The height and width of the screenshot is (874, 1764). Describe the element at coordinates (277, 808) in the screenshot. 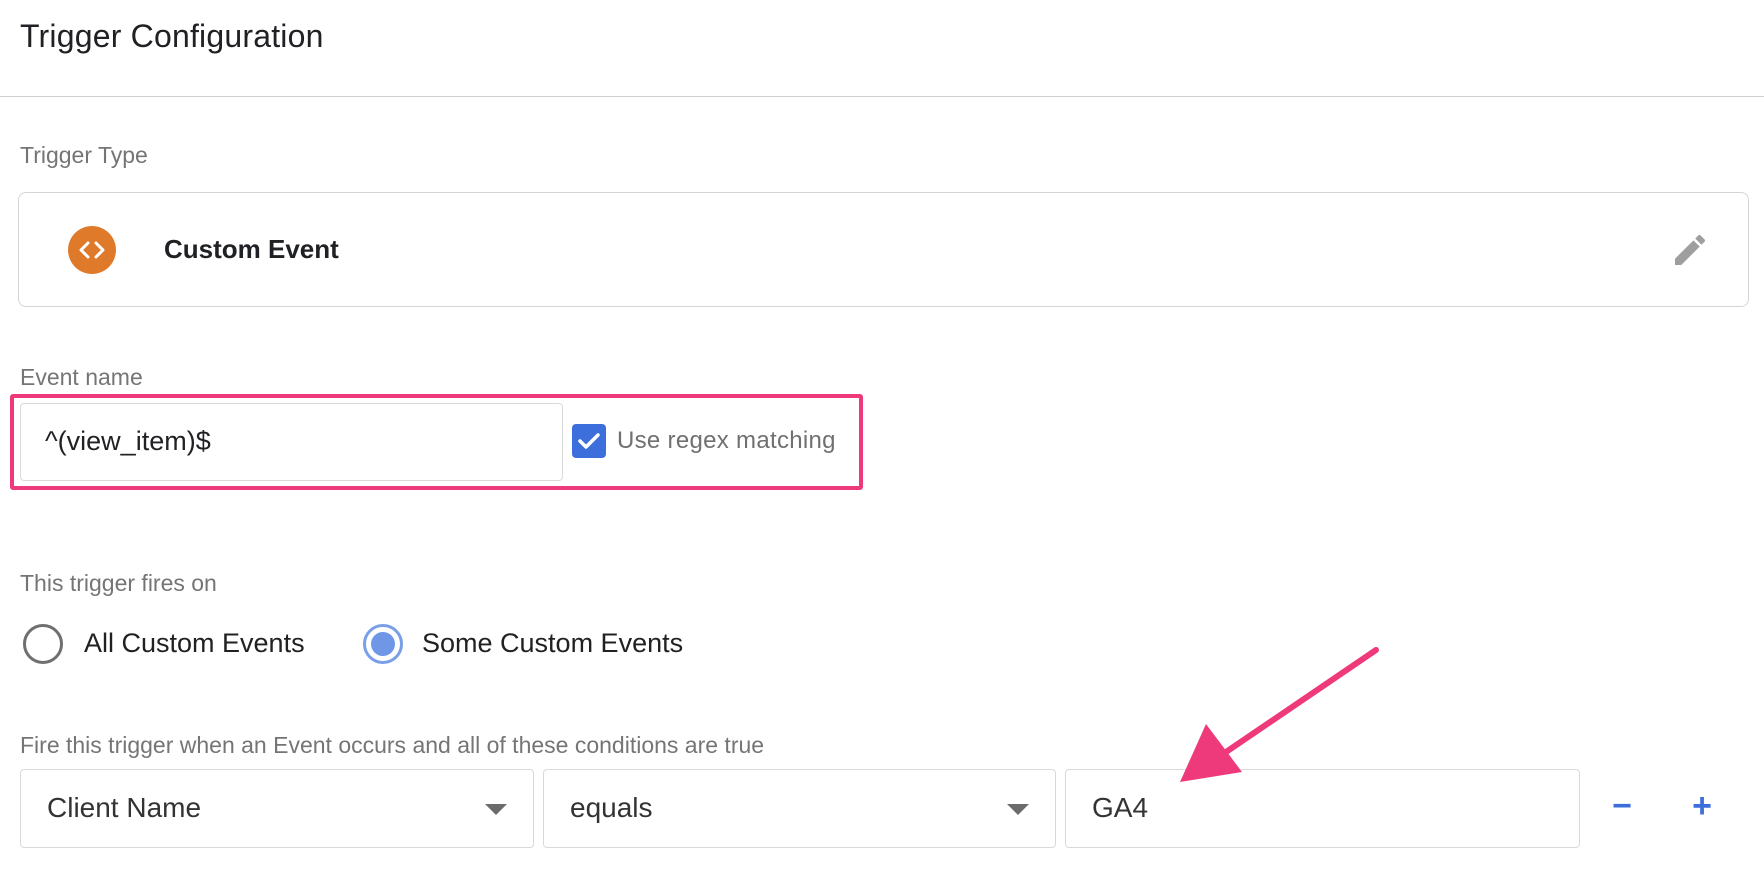

I see `condition-variable-select: Client Name` at that location.